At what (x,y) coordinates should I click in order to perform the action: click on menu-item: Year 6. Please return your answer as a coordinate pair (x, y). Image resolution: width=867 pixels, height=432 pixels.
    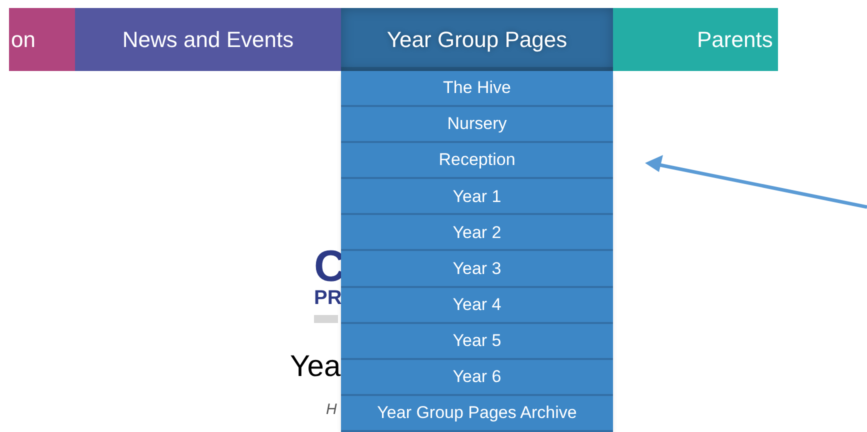
    Looking at the image, I should click on (477, 378).